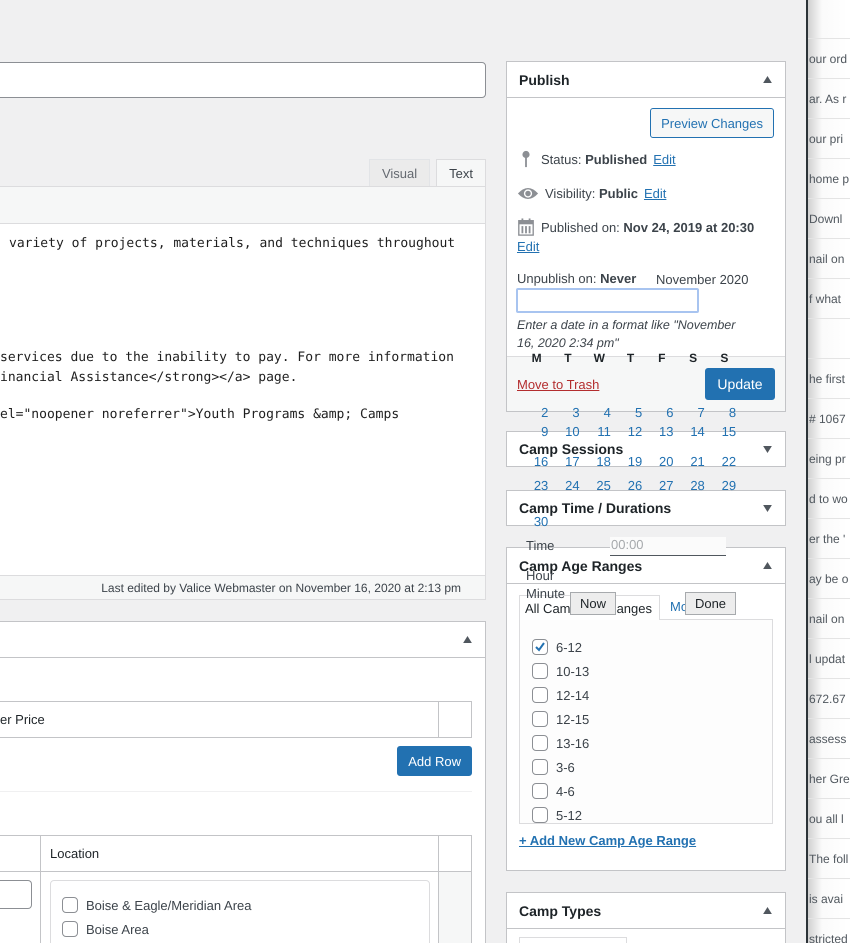 The height and width of the screenshot is (943, 850). Describe the element at coordinates (630, 432) in the screenshot. I see `calendar-day: 12` at that location.